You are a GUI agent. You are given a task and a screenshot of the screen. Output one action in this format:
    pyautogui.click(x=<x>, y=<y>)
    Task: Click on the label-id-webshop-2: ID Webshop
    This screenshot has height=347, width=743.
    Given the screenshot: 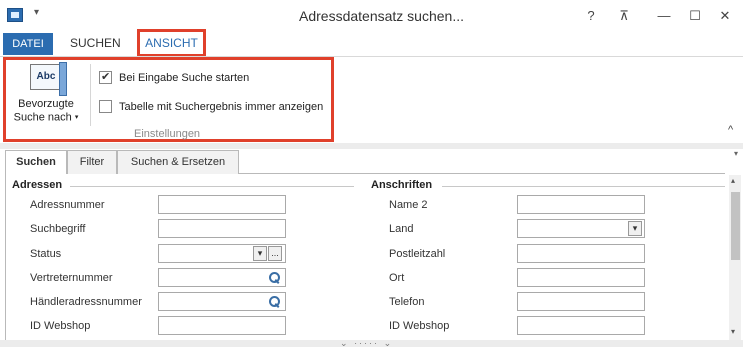 What is the action you would take?
    pyautogui.click(x=419, y=326)
    